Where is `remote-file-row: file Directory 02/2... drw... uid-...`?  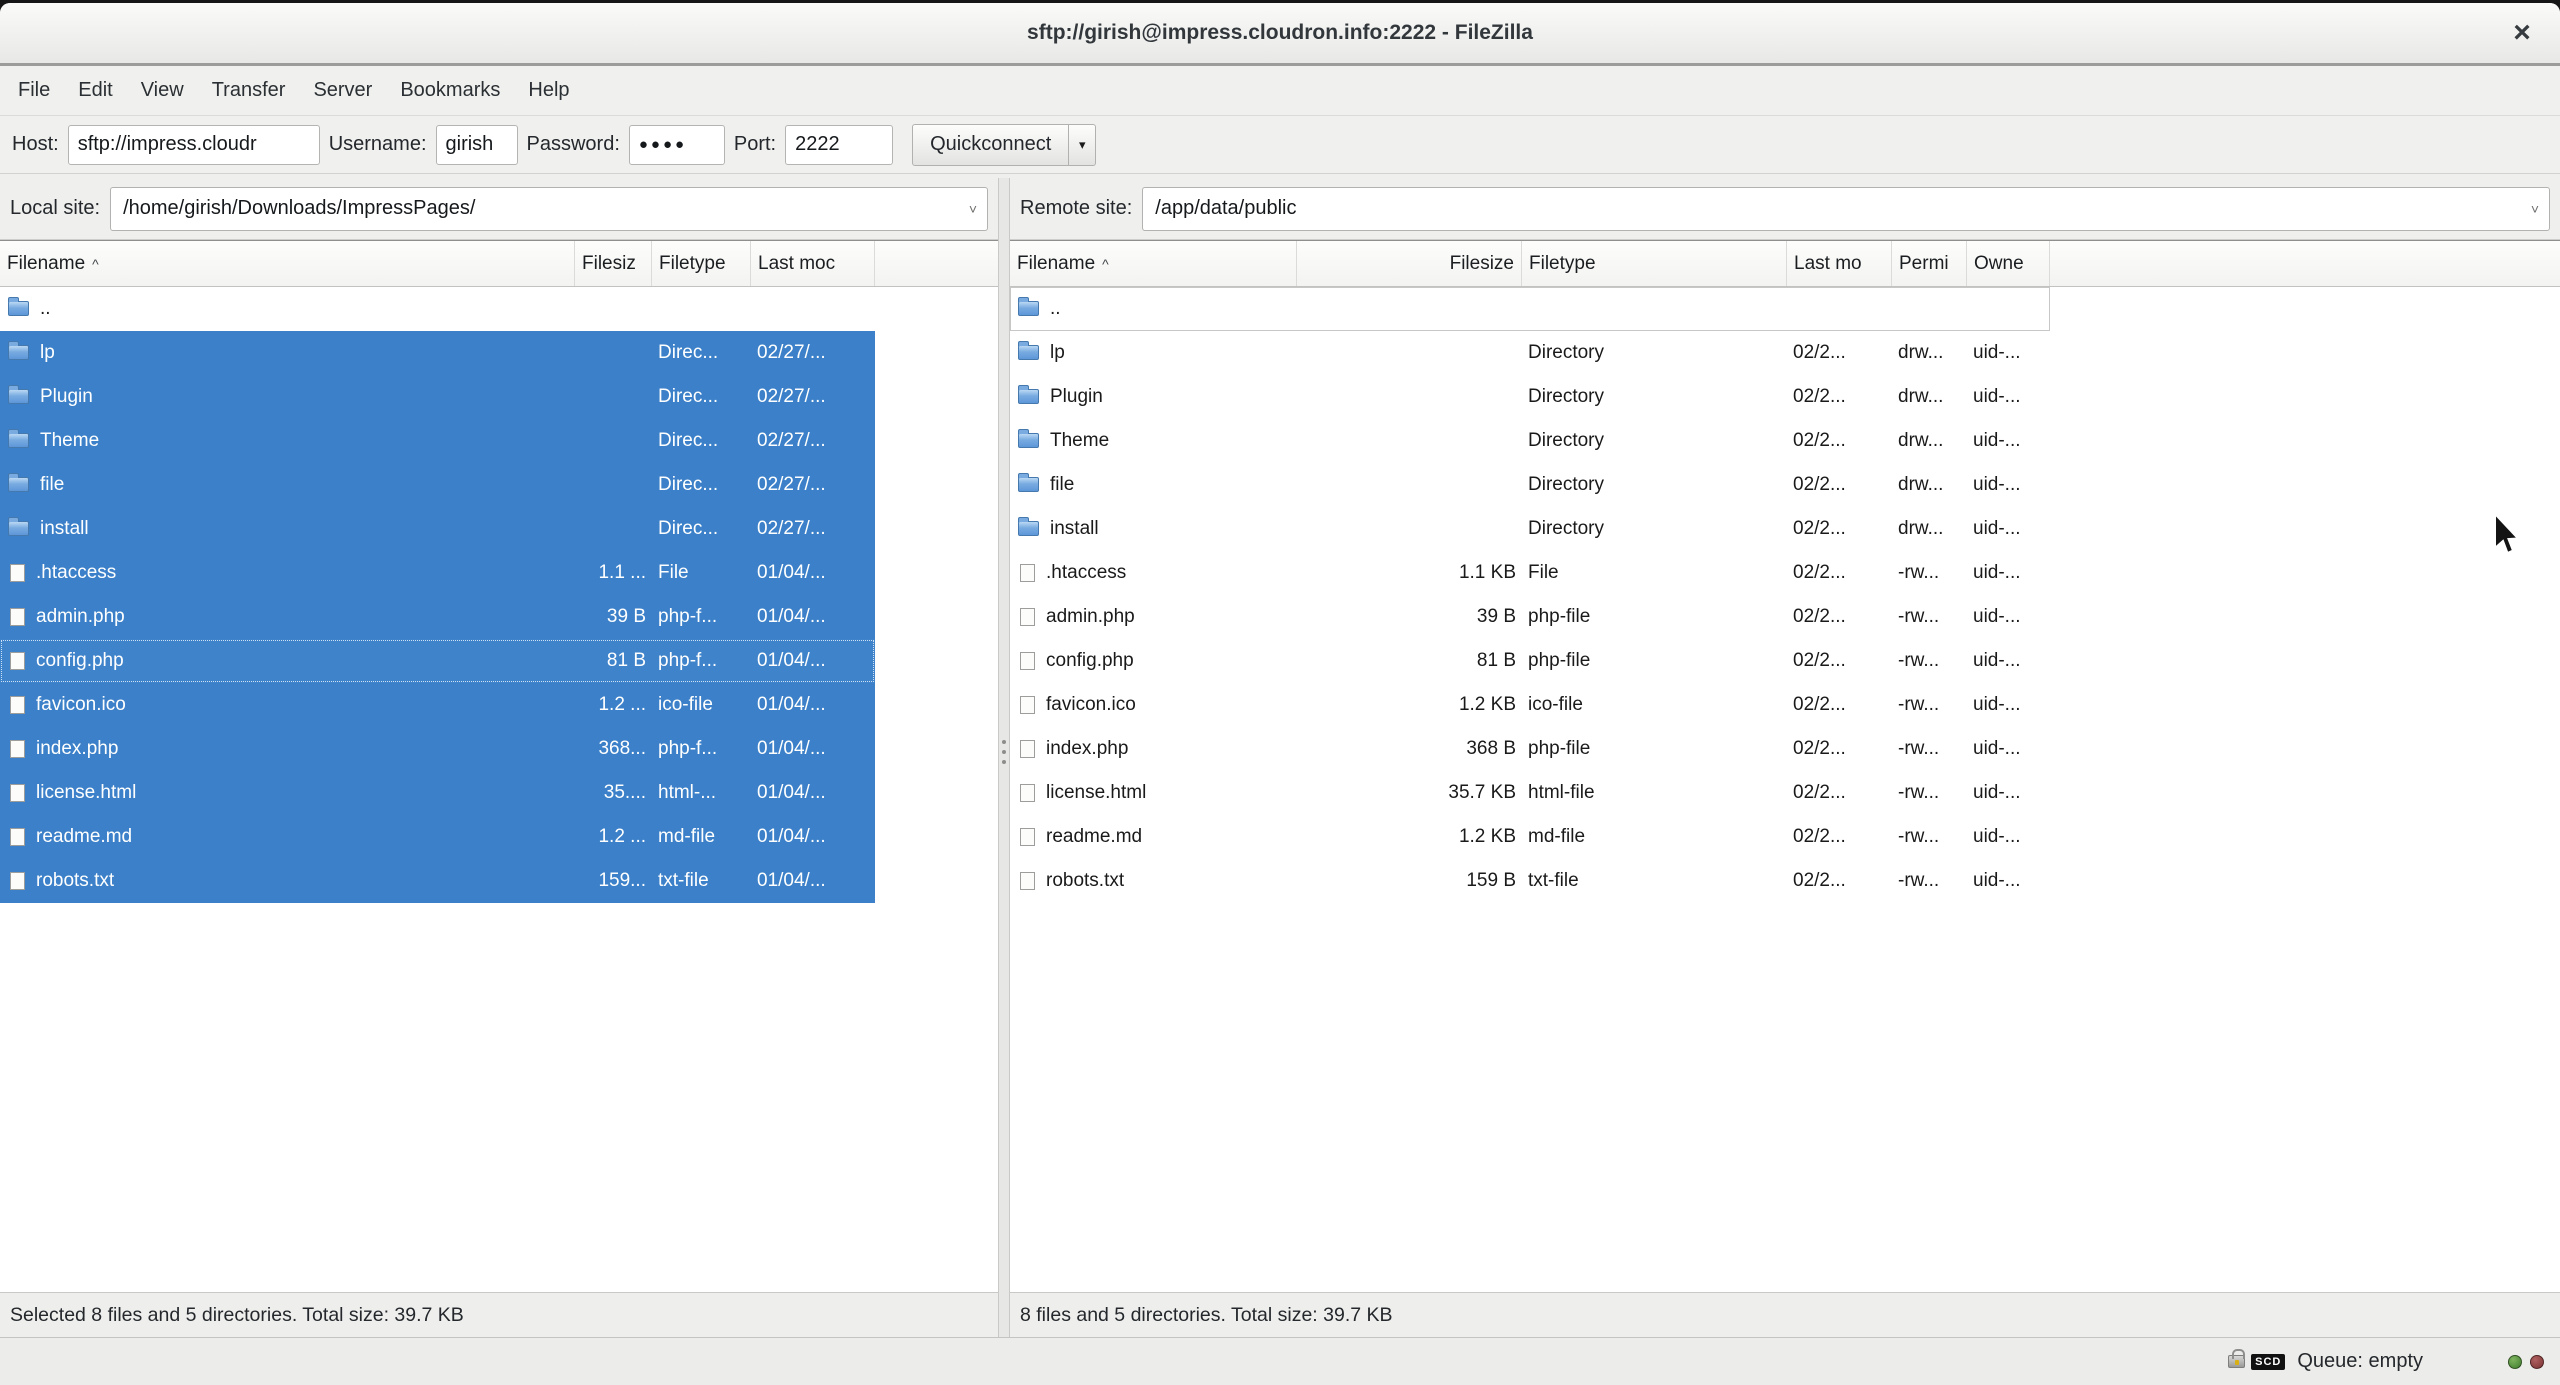 remote-file-row: file Directory 02/2... drw... uid-... is located at coordinates (1530, 485).